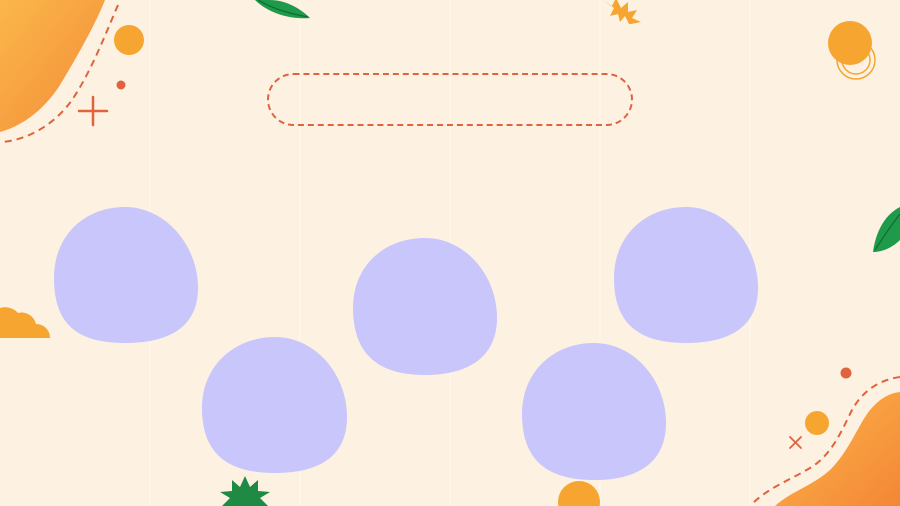 This screenshot has height=506, width=900. I want to click on bottom-orange-circle-icon, so click(817, 423).